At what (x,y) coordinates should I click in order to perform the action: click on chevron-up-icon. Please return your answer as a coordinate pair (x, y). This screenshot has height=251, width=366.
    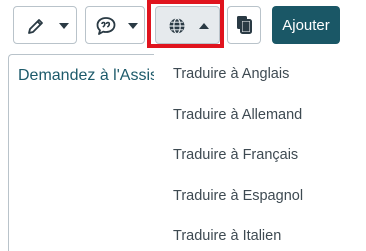
    Looking at the image, I should click on (204, 26).